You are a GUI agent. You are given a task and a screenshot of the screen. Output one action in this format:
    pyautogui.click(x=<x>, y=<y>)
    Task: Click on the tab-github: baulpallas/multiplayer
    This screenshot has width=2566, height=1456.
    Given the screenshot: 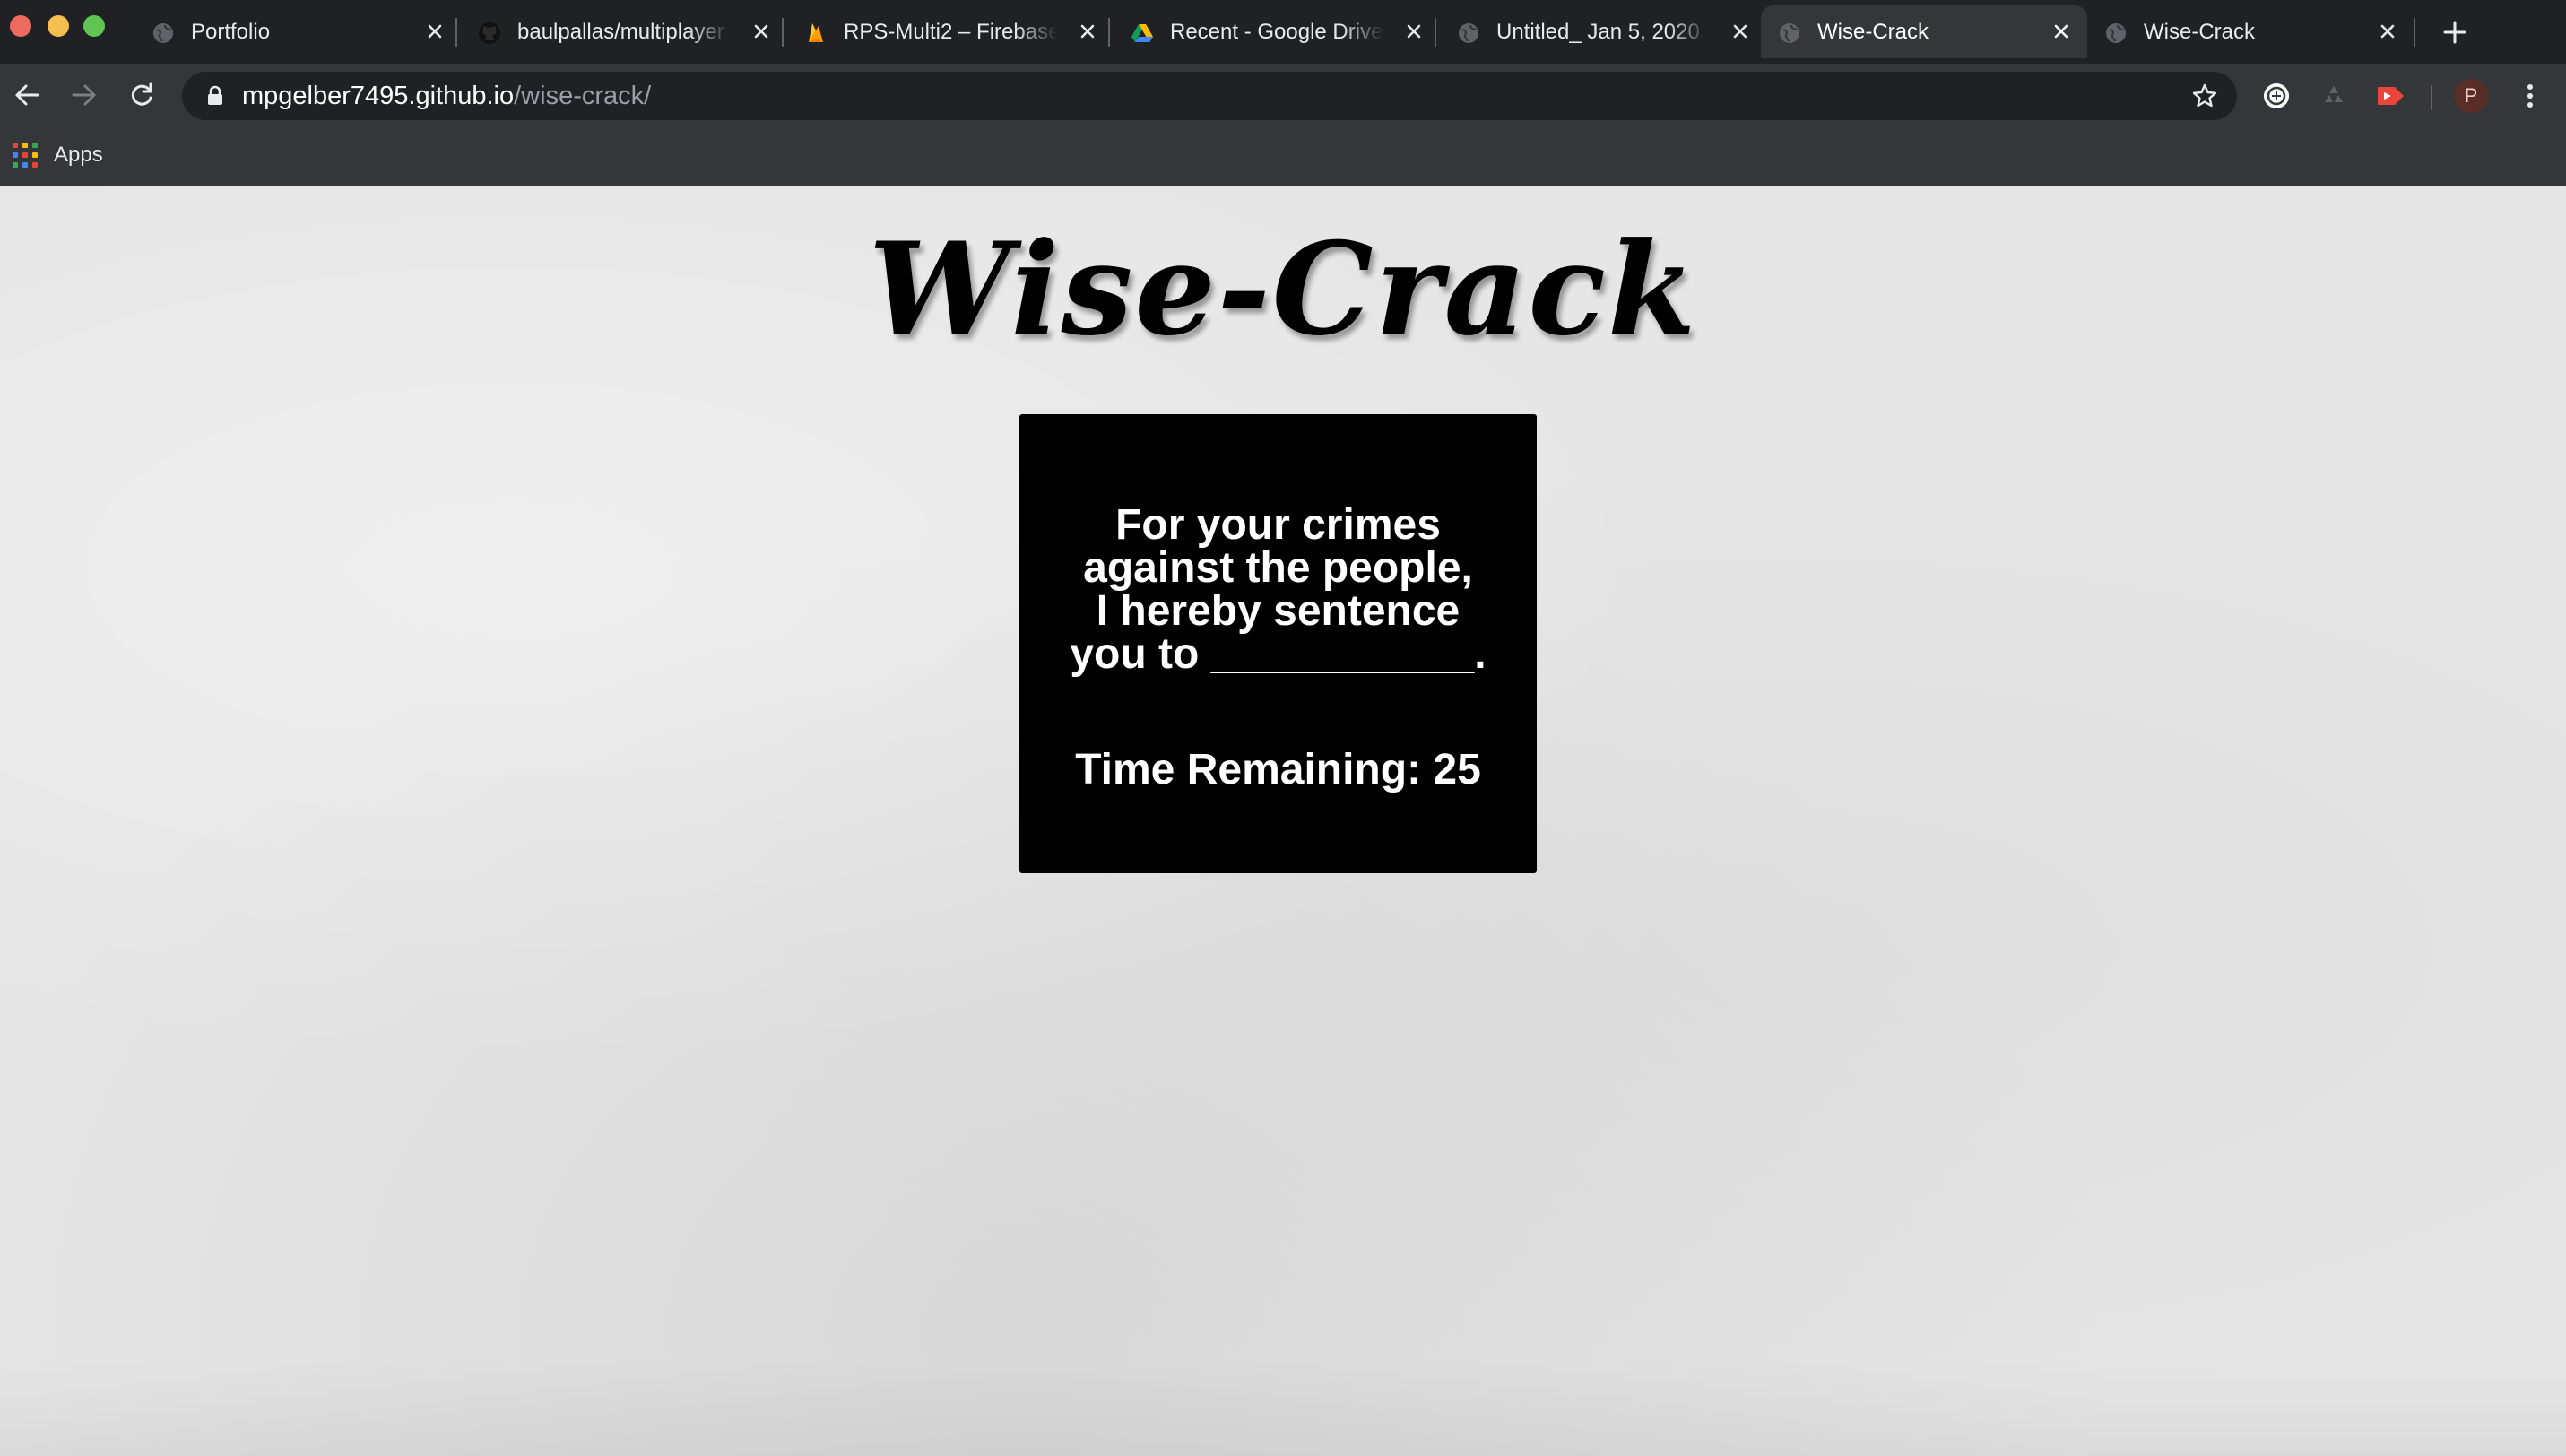 What is the action you would take?
    pyautogui.click(x=624, y=32)
    